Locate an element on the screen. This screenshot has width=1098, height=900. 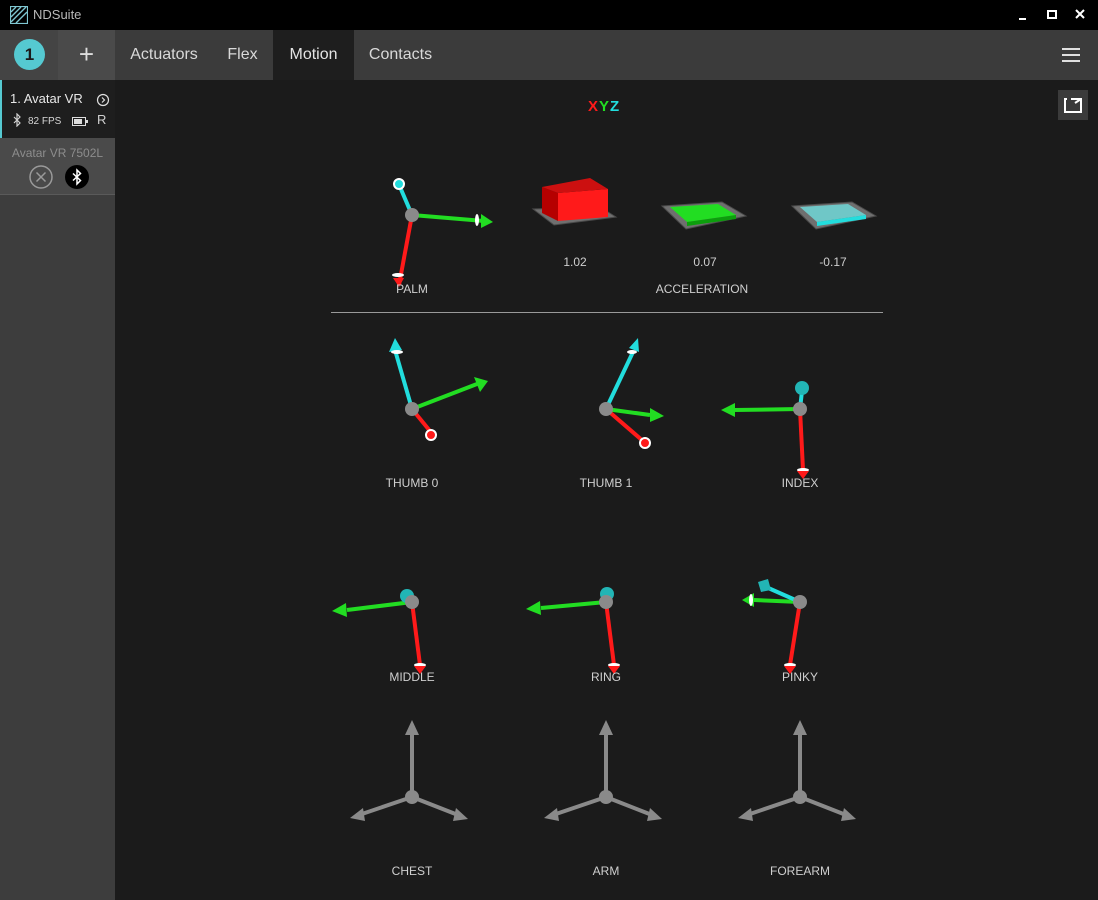
play-circle-icon is located at coordinates (103, 100).